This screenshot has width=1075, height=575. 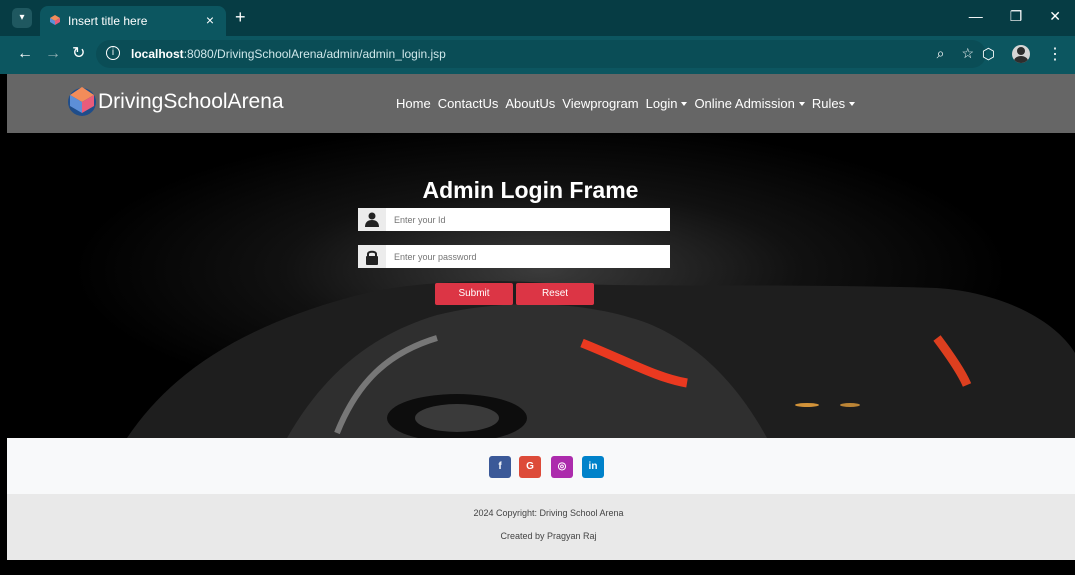 What do you see at coordinates (474, 294) in the screenshot?
I see `submit-button: Submit` at bounding box center [474, 294].